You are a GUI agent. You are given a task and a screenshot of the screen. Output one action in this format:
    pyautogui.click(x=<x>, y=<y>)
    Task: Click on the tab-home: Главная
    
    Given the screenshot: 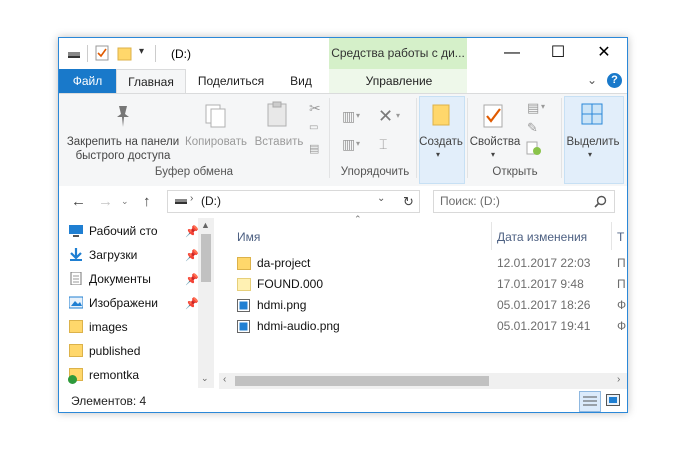 What is the action you would take?
    pyautogui.click(x=151, y=81)
    